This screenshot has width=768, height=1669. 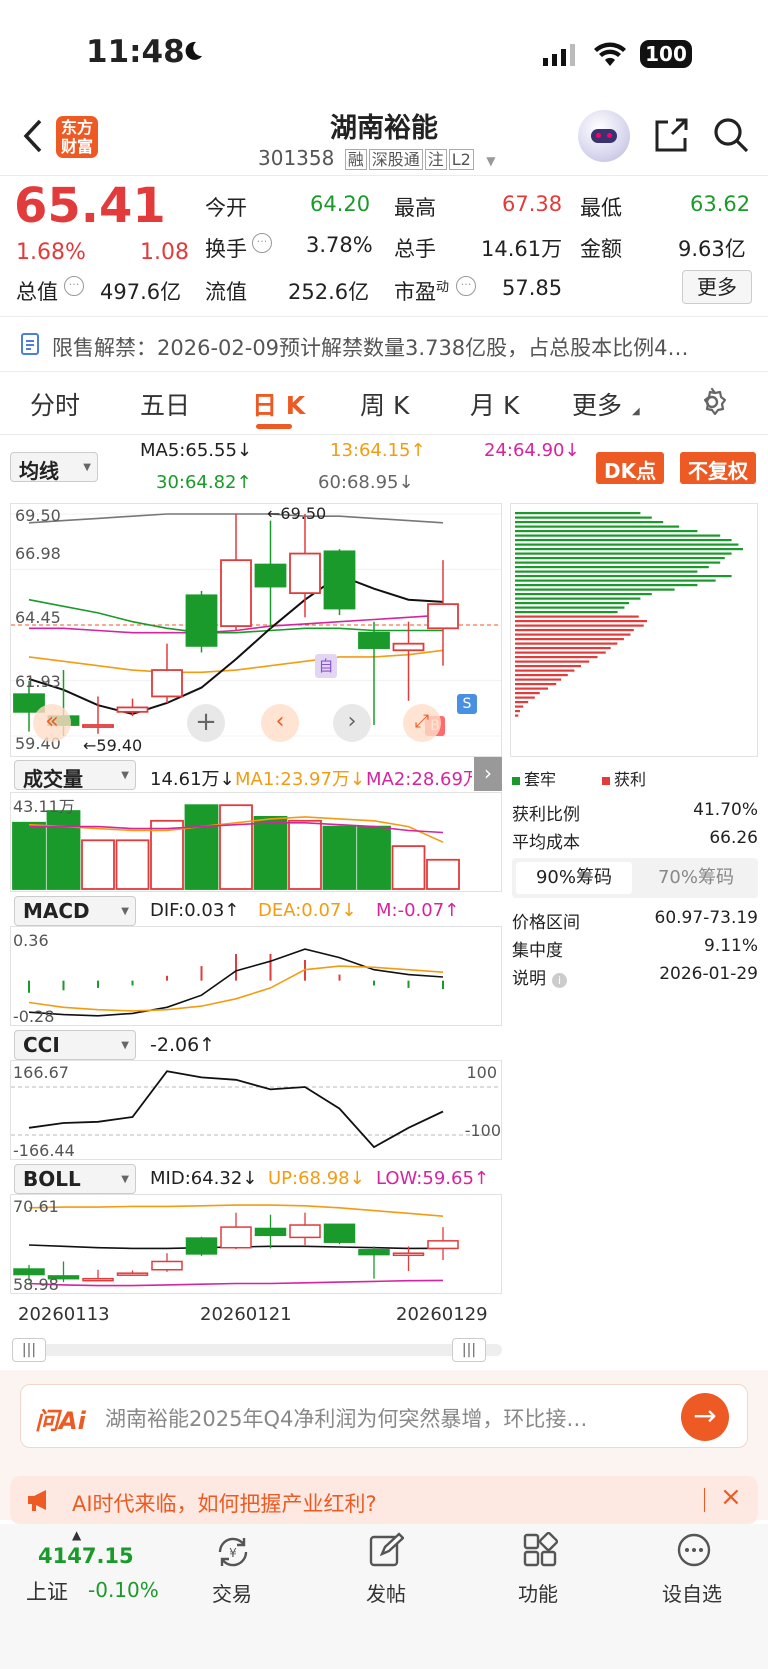 I want to click on caret-down-icon: ▼, so click(x=490, y=161).